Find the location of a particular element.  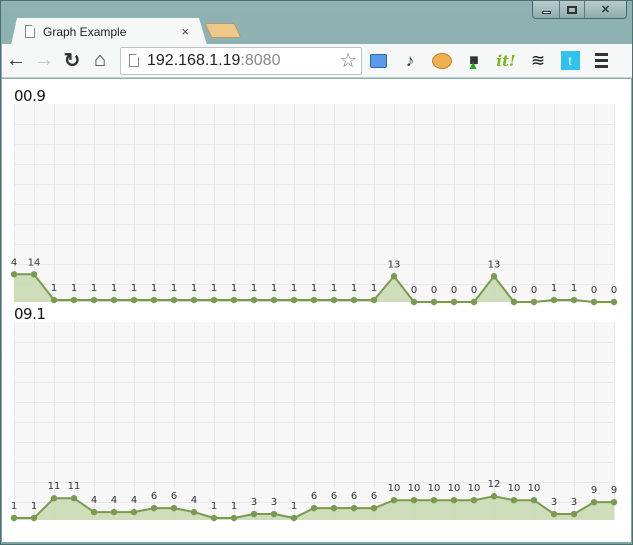

pufferfish-icon is located at coordinates (442, 60).